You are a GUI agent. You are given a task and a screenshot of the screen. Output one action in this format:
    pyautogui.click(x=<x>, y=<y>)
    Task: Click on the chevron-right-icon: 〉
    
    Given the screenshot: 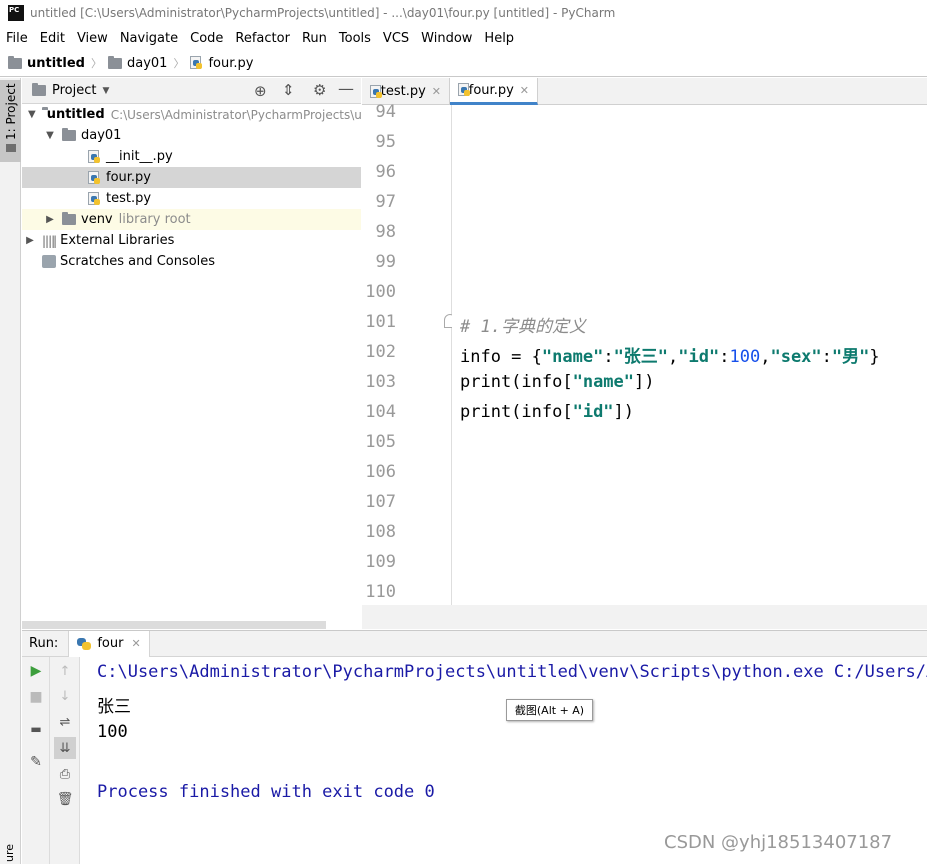 What is the action you would take?
    pyautogui.click(x=179, y=63)
    